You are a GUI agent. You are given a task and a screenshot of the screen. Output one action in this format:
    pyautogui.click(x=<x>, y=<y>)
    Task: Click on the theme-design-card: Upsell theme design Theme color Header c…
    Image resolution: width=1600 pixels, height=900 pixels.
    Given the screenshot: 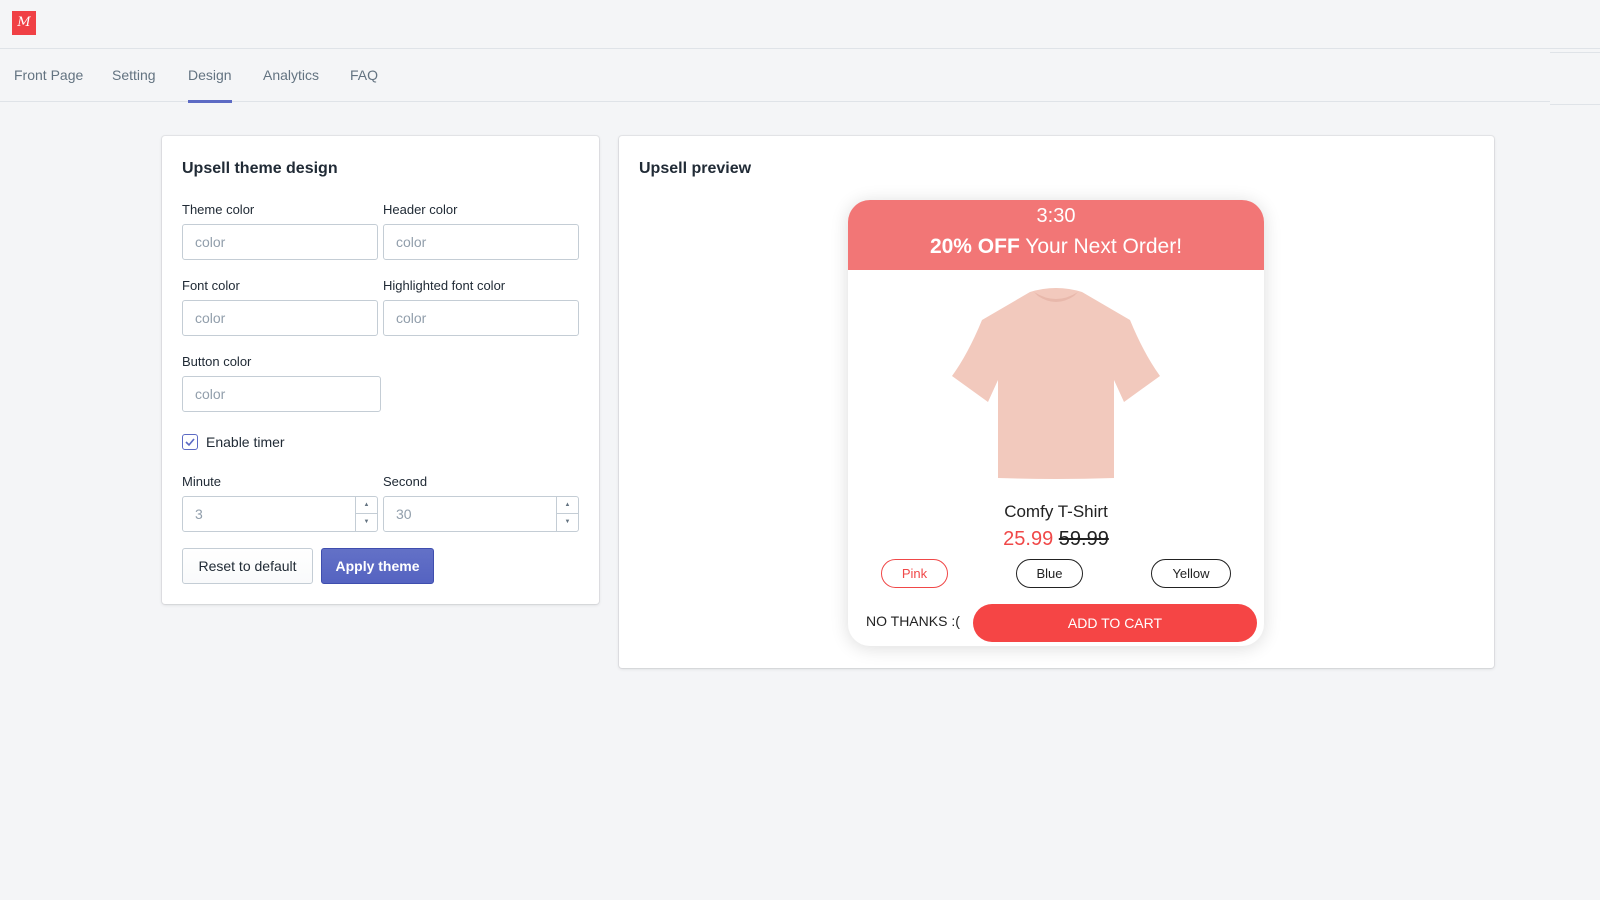 What is the action you would take?
    pyautogui.click(x=380, y=370)
    